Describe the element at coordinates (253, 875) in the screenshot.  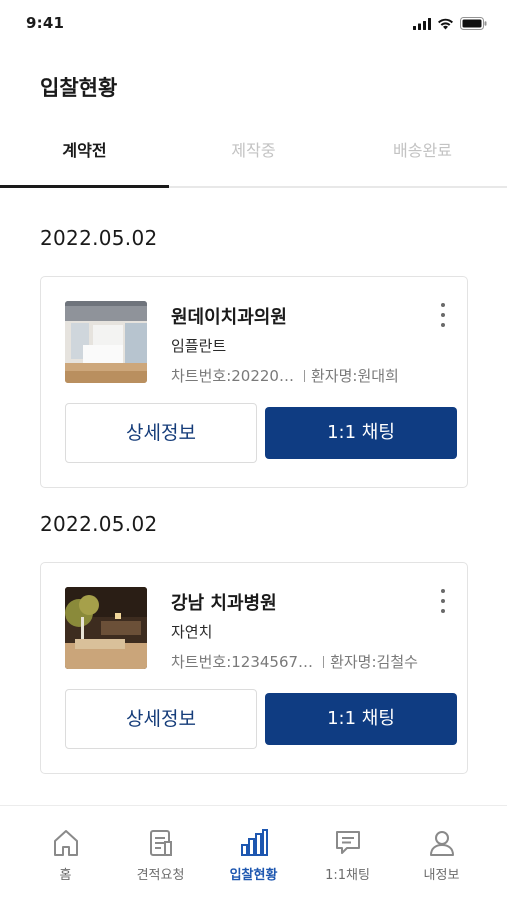
I see `nav-label: 입찰현황` at that location.